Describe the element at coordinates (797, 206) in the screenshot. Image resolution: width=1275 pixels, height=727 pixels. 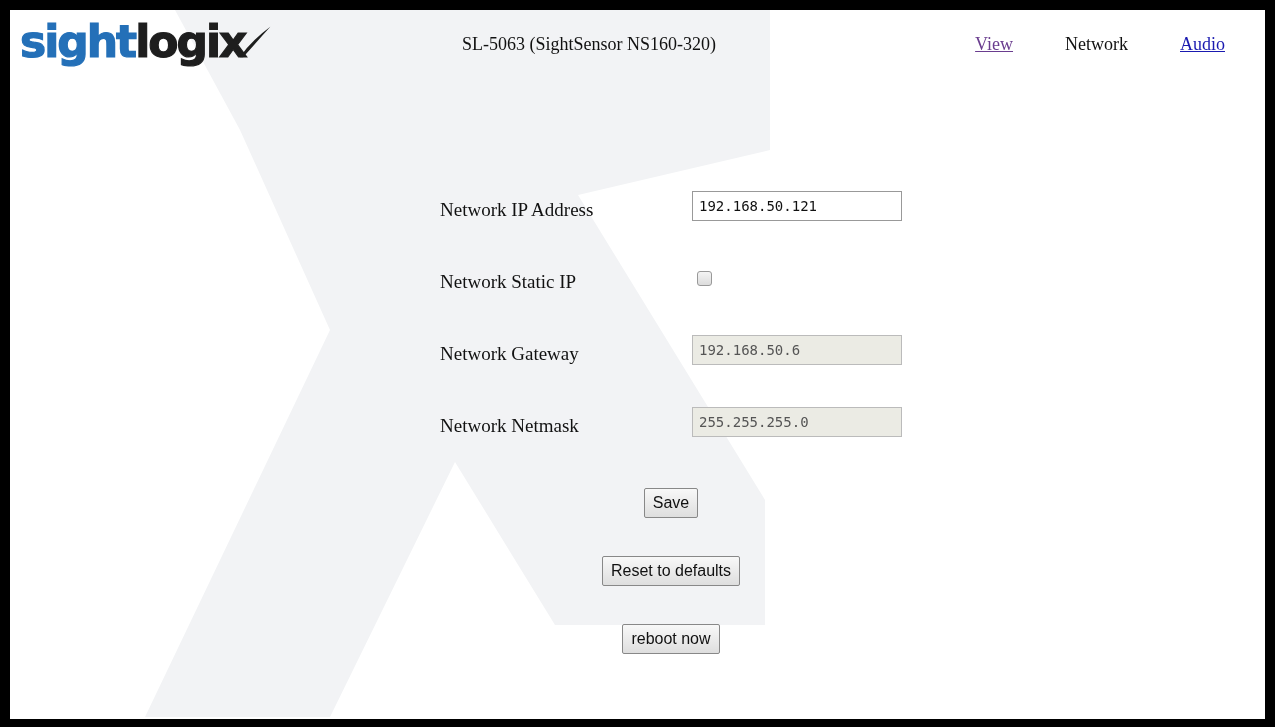
I see `input-field: 192.168.50.121` at that location.